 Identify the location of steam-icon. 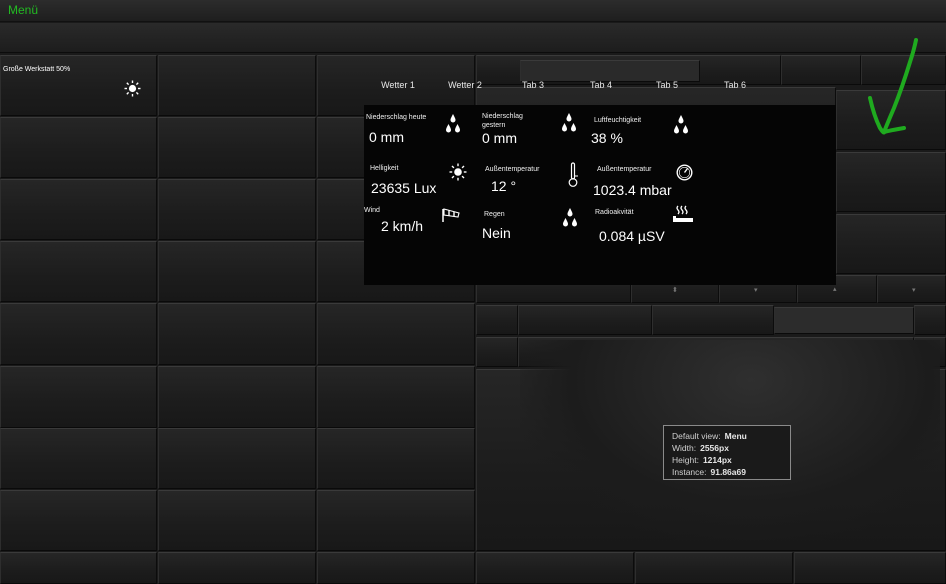
(683, 217).